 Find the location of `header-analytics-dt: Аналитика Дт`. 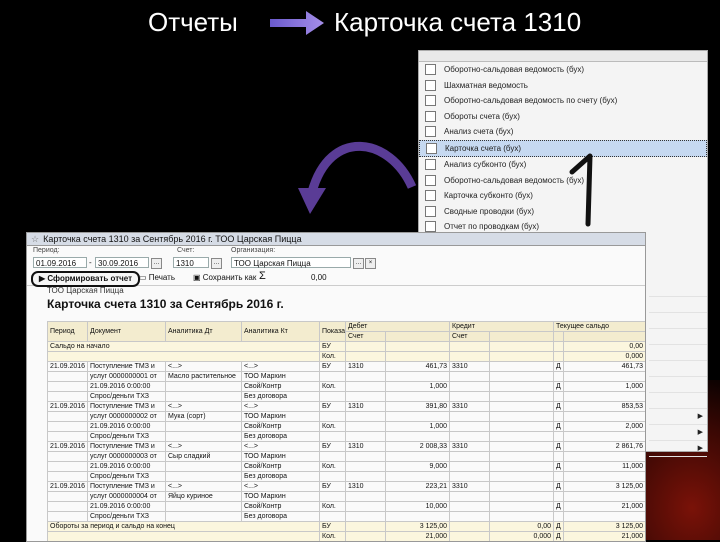

header-analytics-dt: Аналитика Дт is located at coordinates (203, 331).